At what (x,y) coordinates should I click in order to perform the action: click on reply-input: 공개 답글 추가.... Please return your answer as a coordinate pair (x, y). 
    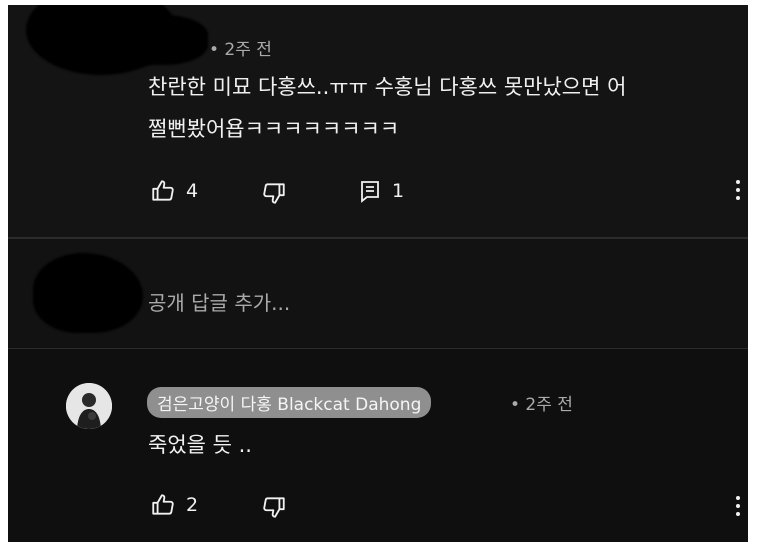
    Looking at the image, I should click on (219, 301).